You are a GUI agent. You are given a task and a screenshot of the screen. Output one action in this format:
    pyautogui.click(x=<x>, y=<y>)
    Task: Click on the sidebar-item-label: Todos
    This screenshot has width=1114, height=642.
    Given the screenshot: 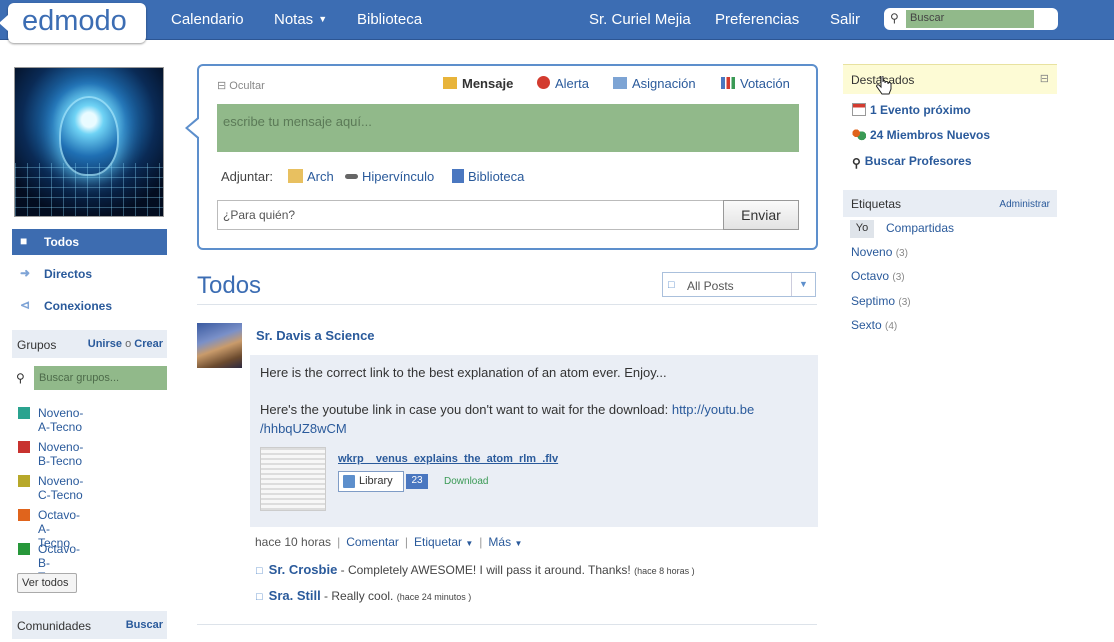 What is the action you would take?
    pyautogui.click(x=62, y=242)
    